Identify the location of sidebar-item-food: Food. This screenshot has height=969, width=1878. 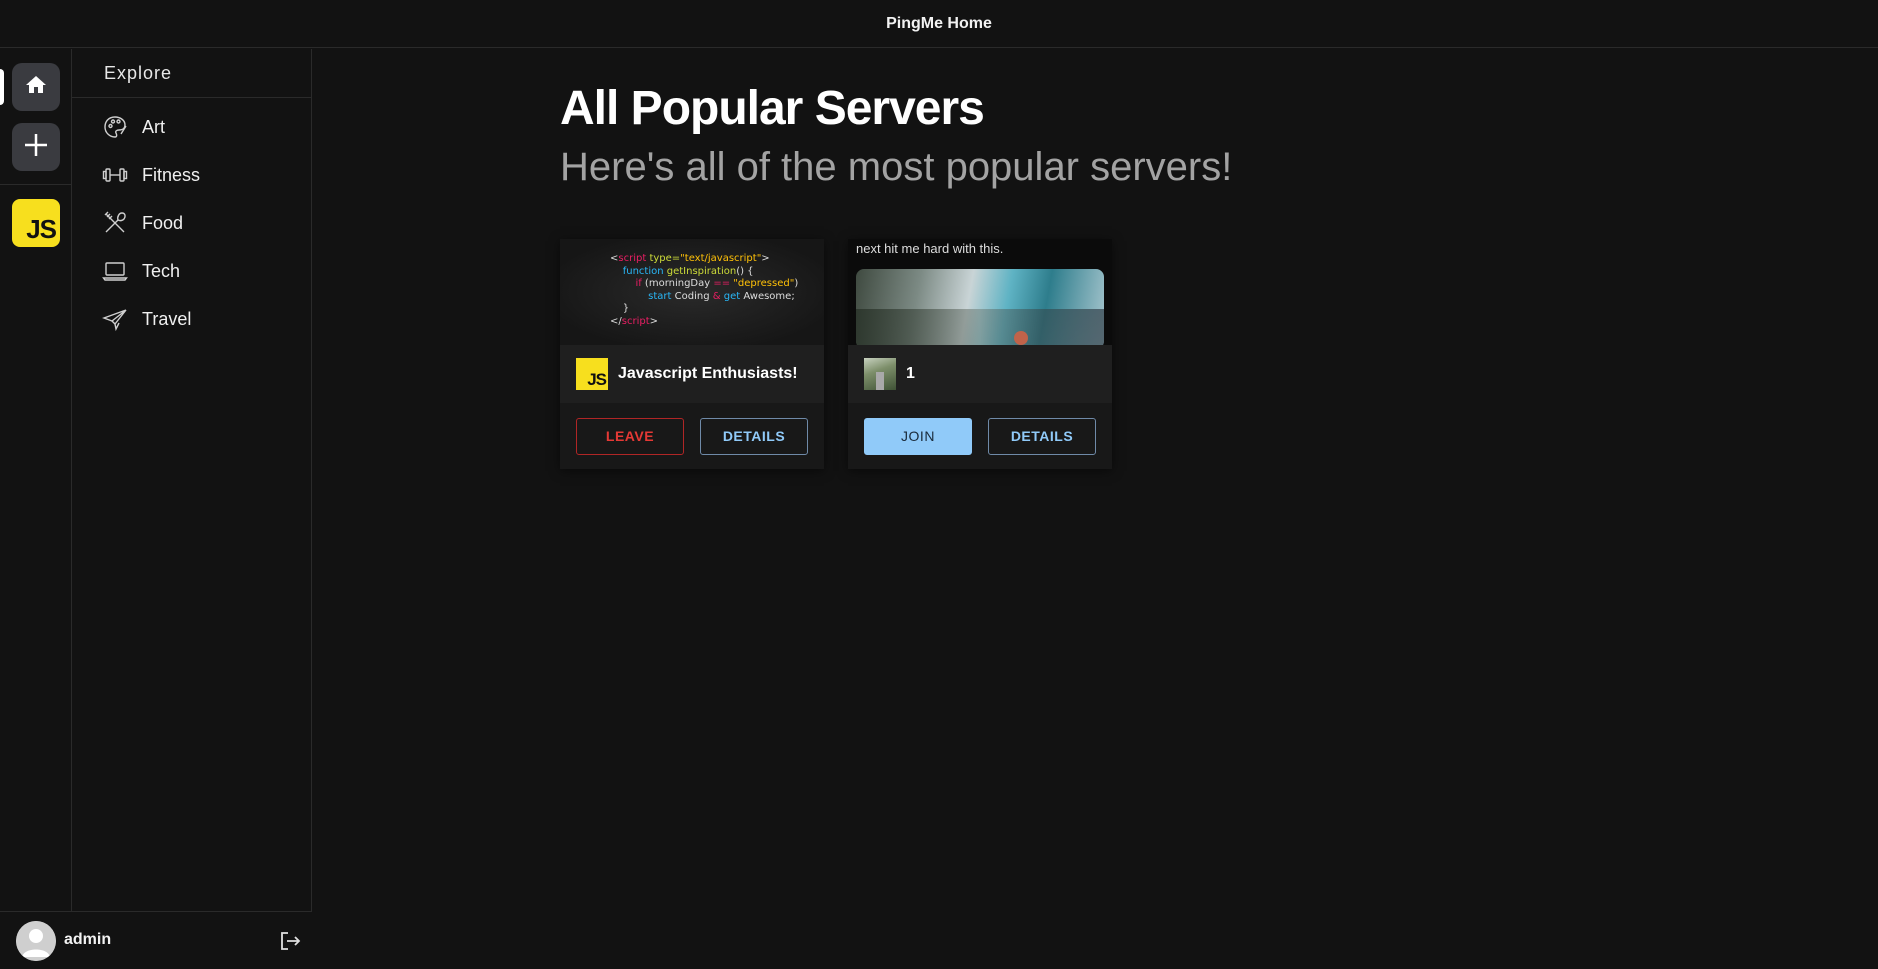
(191, 223).